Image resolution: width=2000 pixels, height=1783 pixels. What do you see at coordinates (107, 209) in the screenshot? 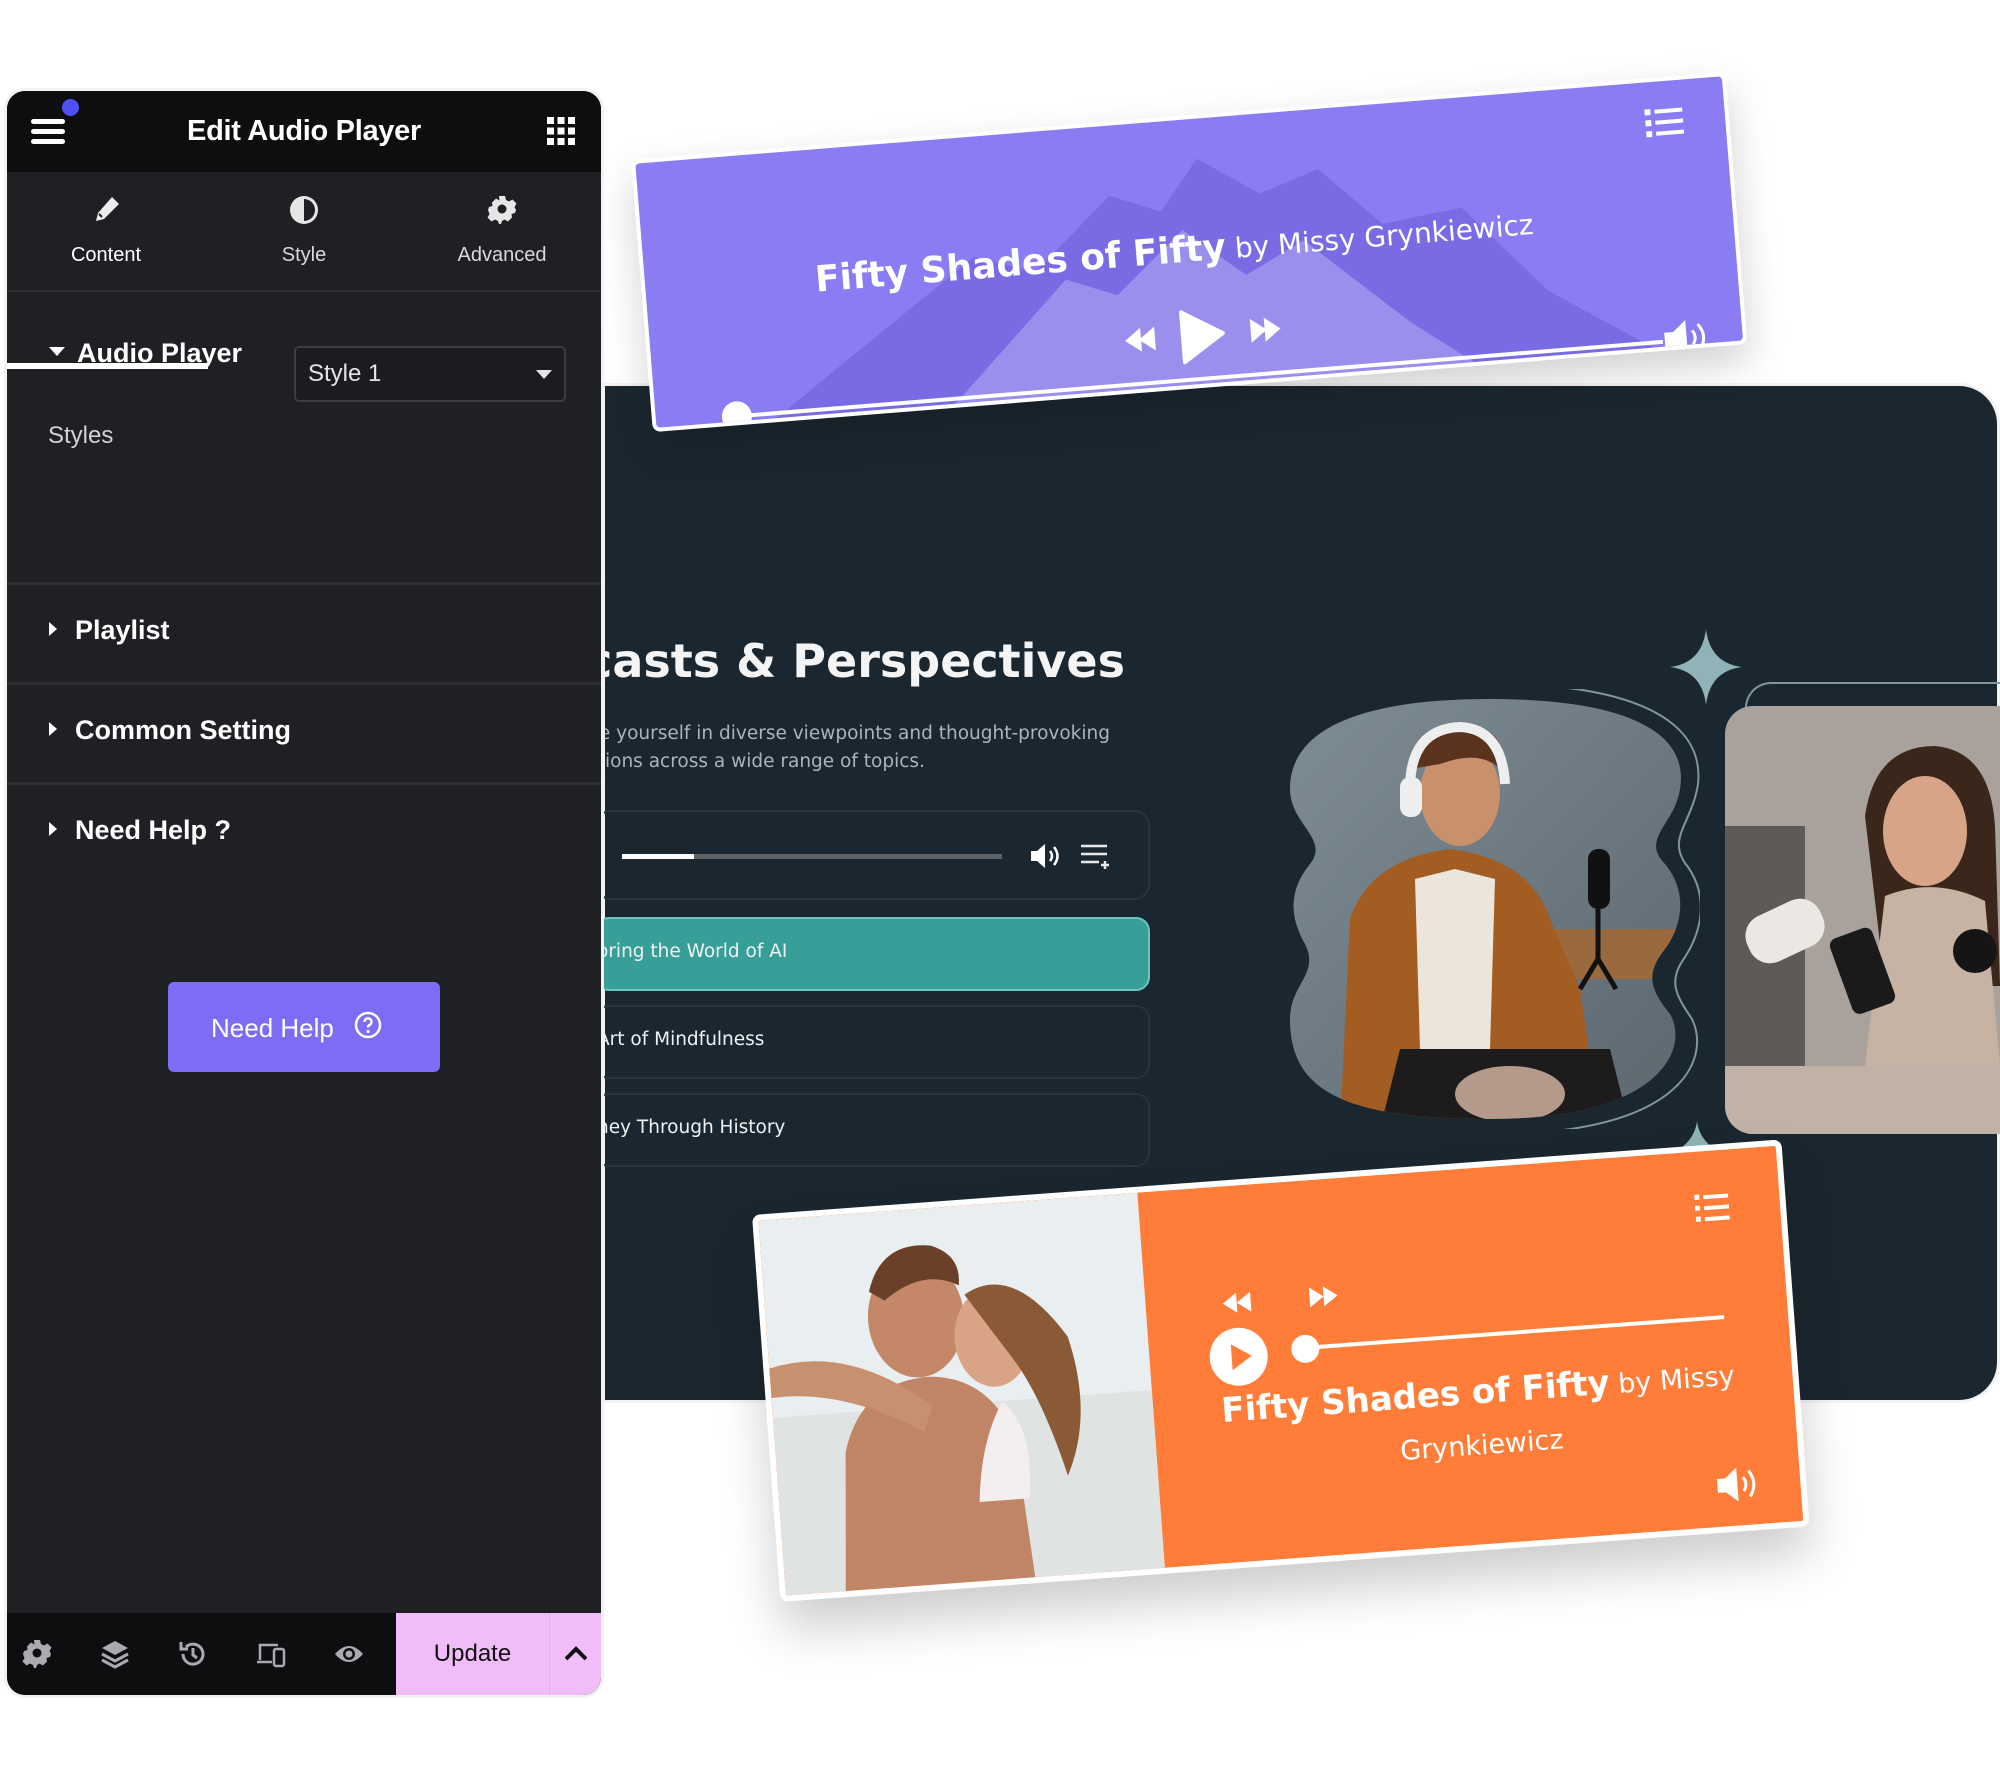
I see `pencil-icon` at bounding box center [107, 209].